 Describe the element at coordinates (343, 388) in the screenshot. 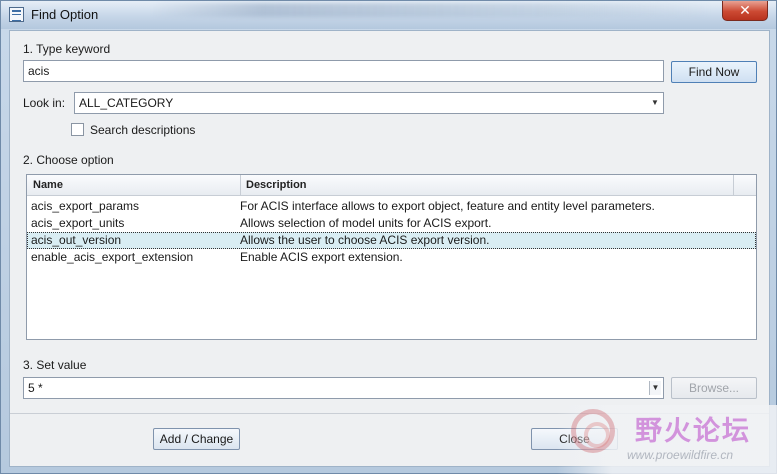

I see `set-value-select: 5 * ▼` at that location.